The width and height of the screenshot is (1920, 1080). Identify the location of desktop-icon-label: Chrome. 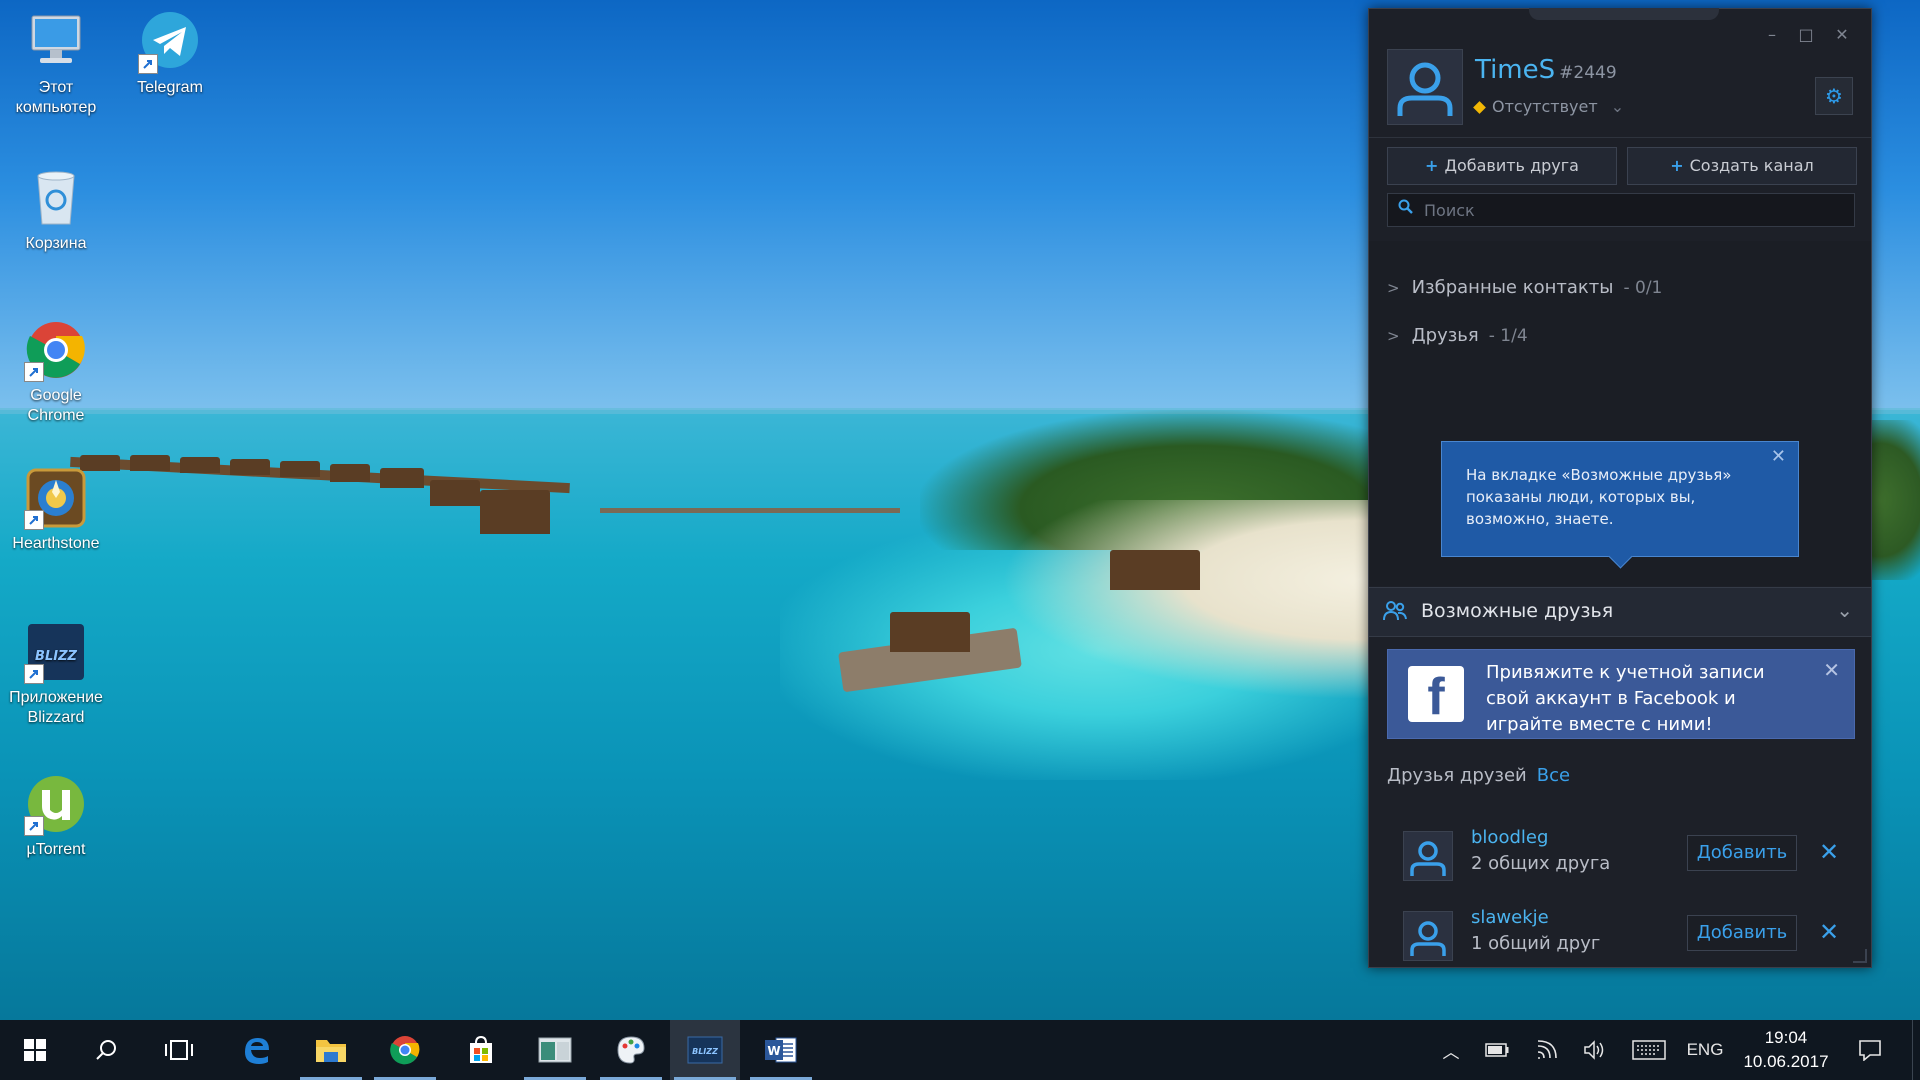
(56, 415).